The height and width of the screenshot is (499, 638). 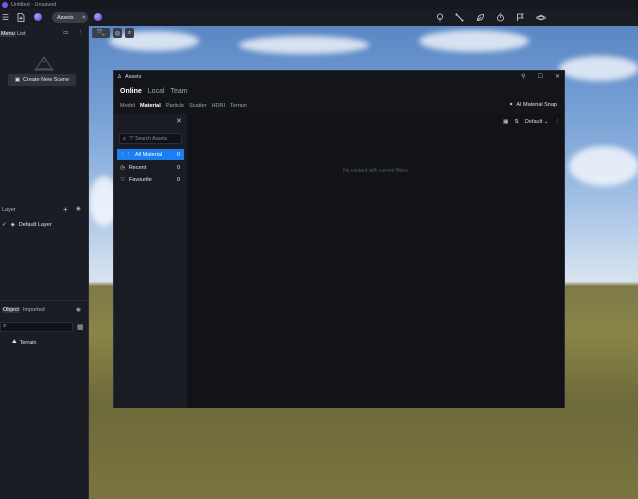 I want to click on screen-icon: ▭, so click(x=65, y=33).